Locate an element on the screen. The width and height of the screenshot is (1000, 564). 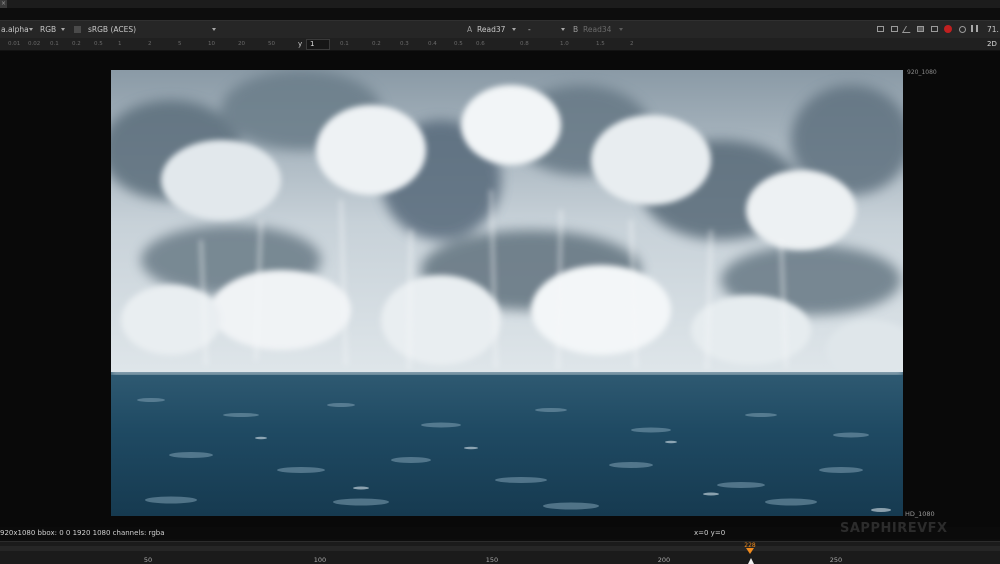
channel-layer-select: a.alpha is located at coordinates (15, 29).